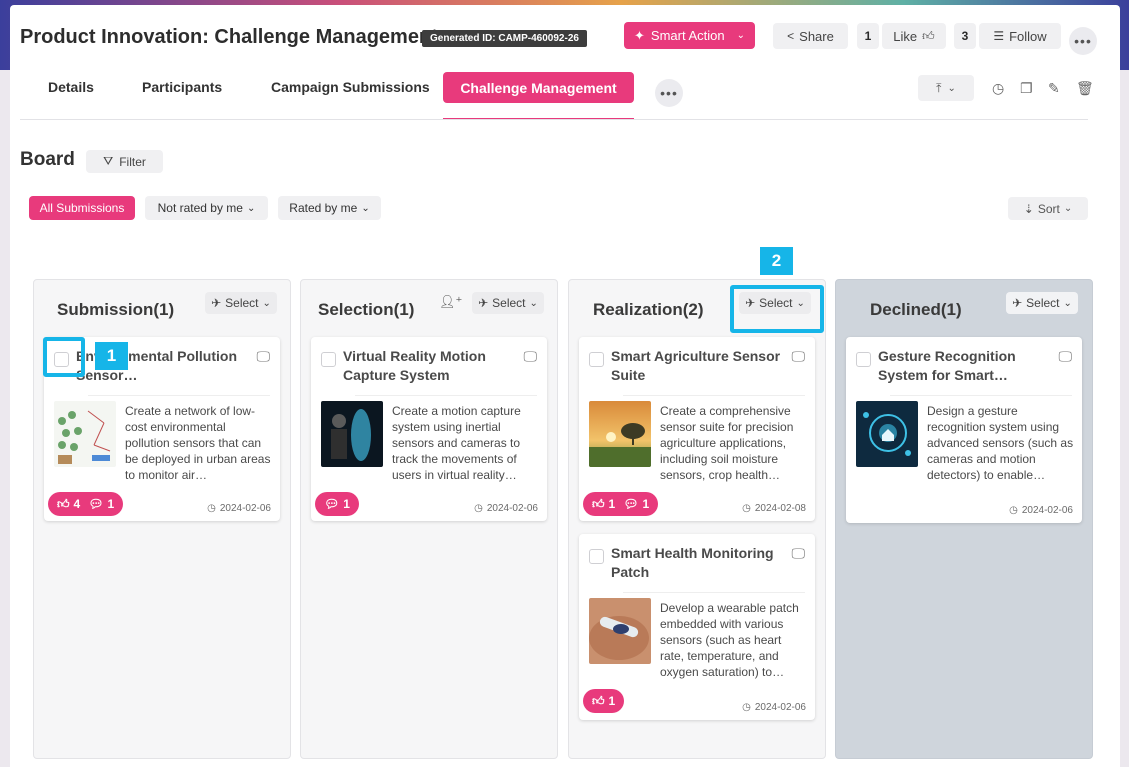 Image resolution: width=1129 pixels, height=767 pixels. I want to click on card-date: ◷ 2024-02-08, so click(774, 508).